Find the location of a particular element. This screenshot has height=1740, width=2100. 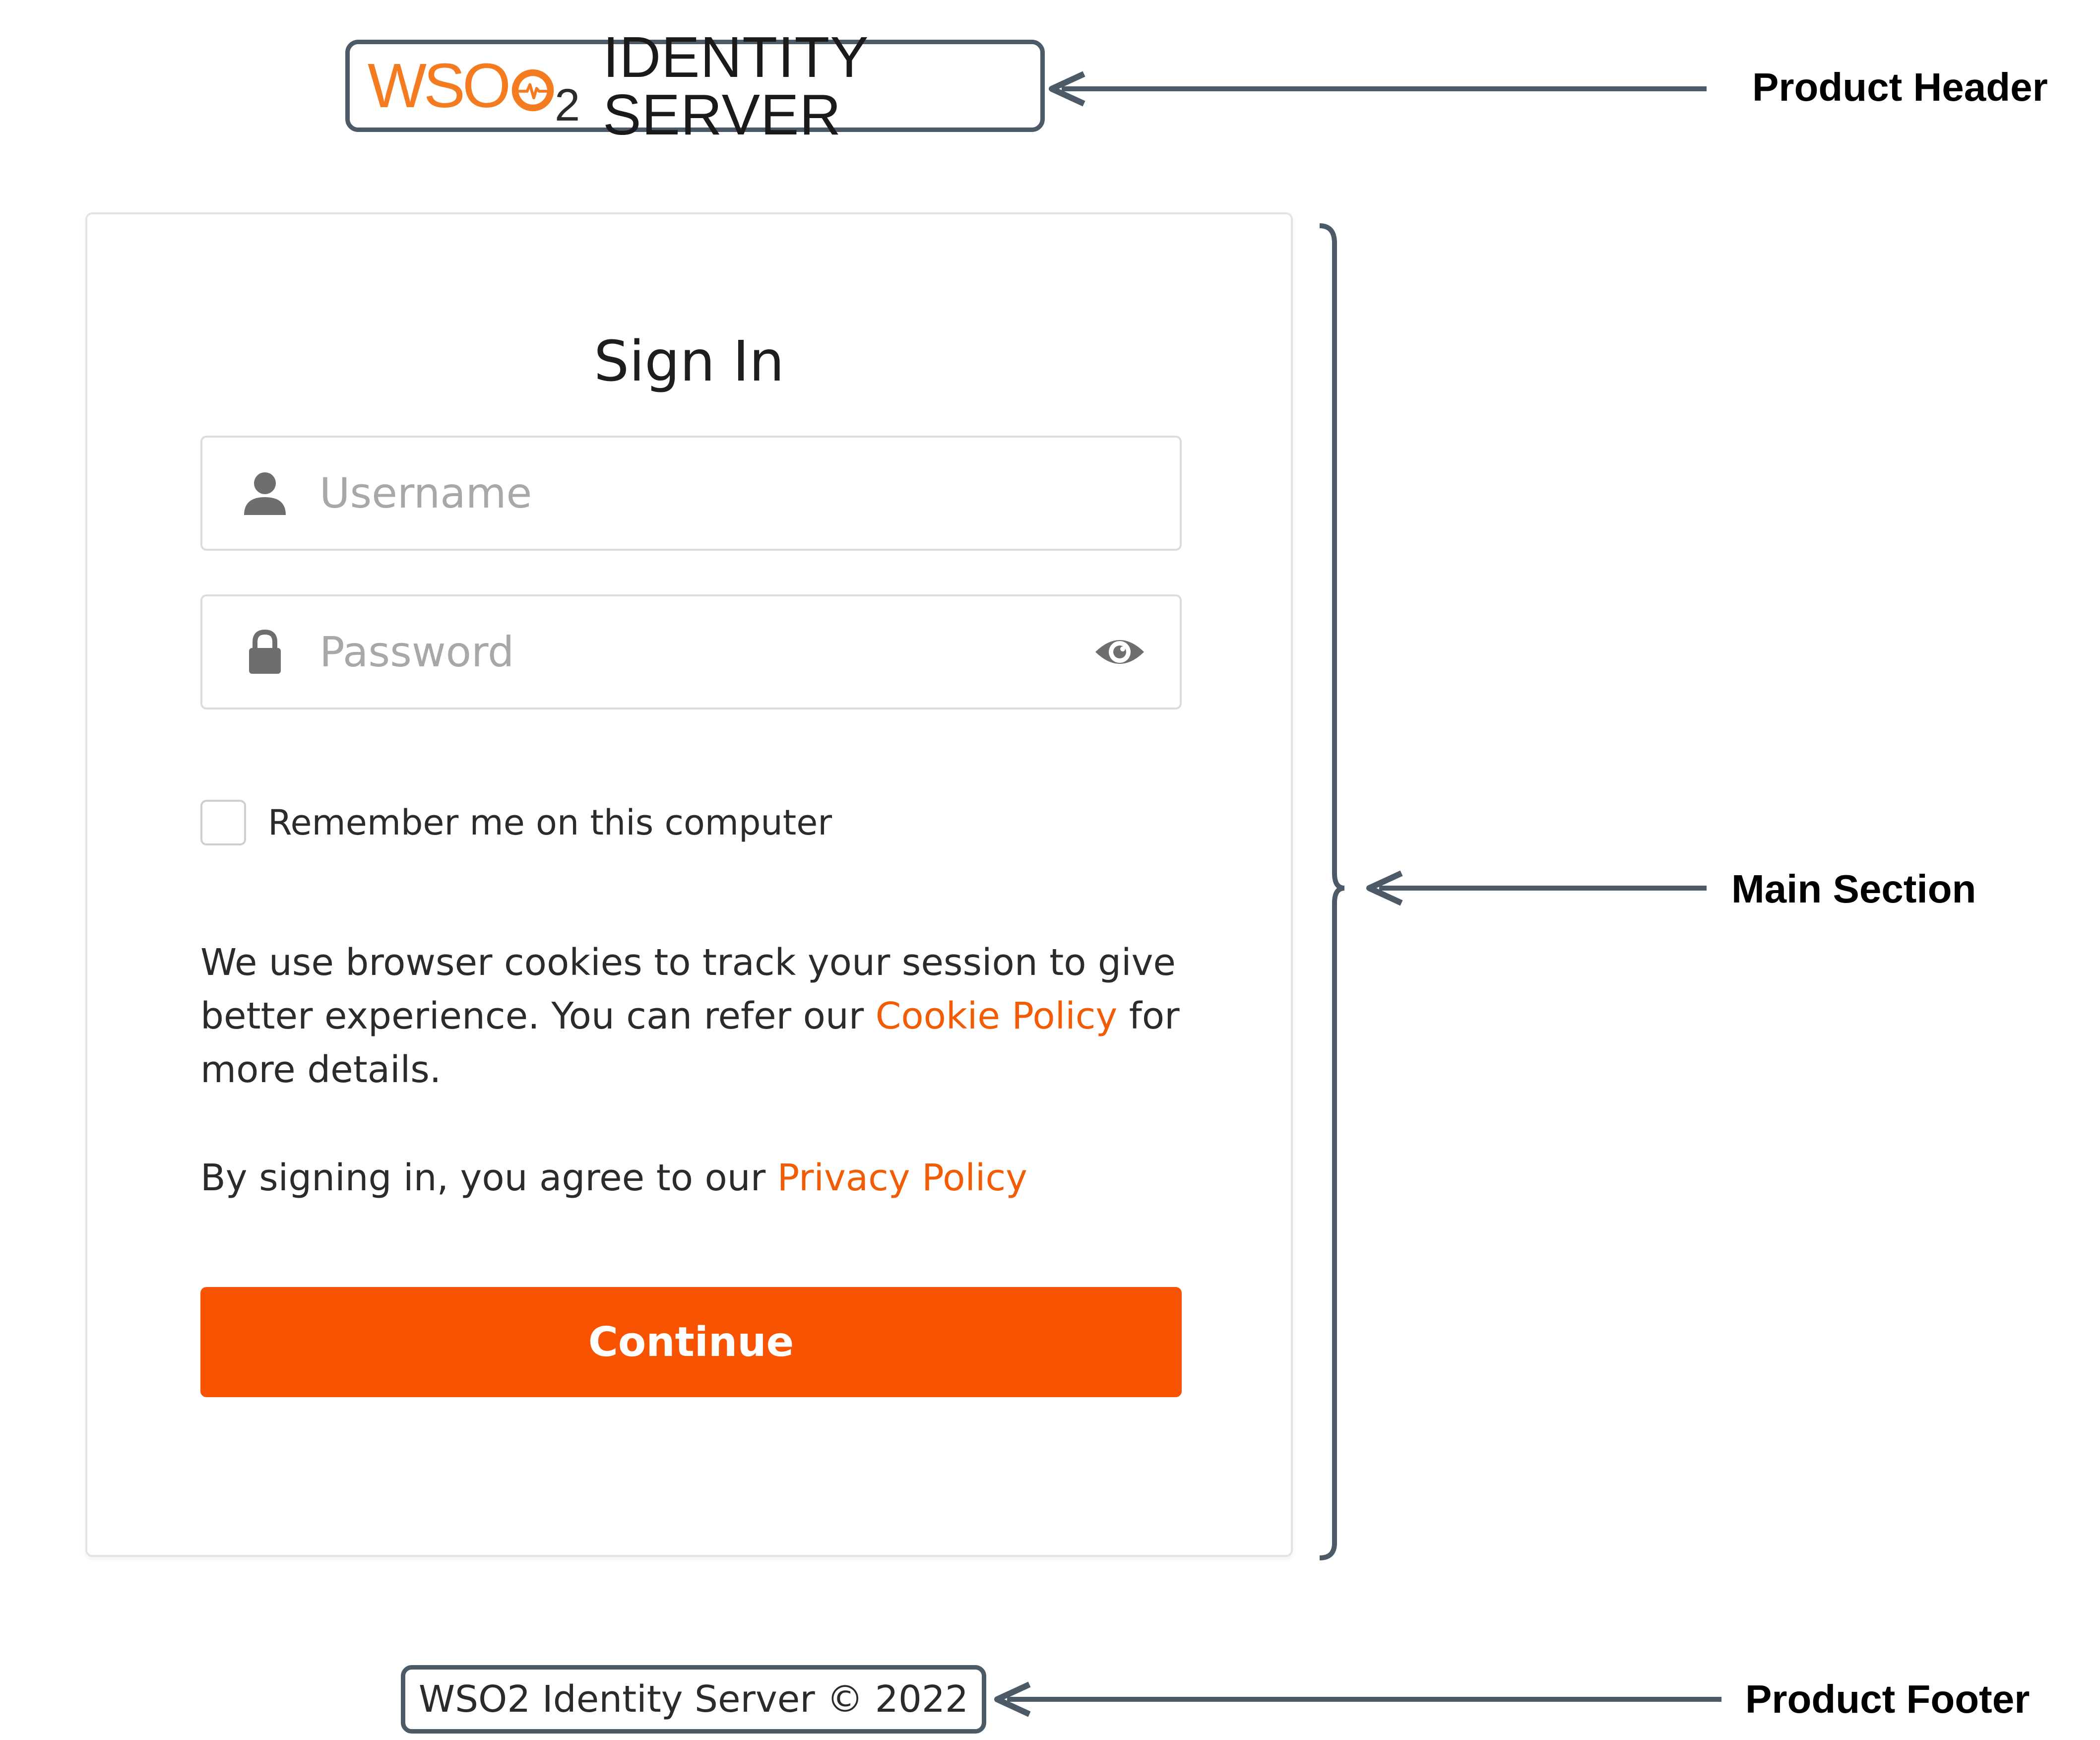

username-input is located at coordinates (749, 493).